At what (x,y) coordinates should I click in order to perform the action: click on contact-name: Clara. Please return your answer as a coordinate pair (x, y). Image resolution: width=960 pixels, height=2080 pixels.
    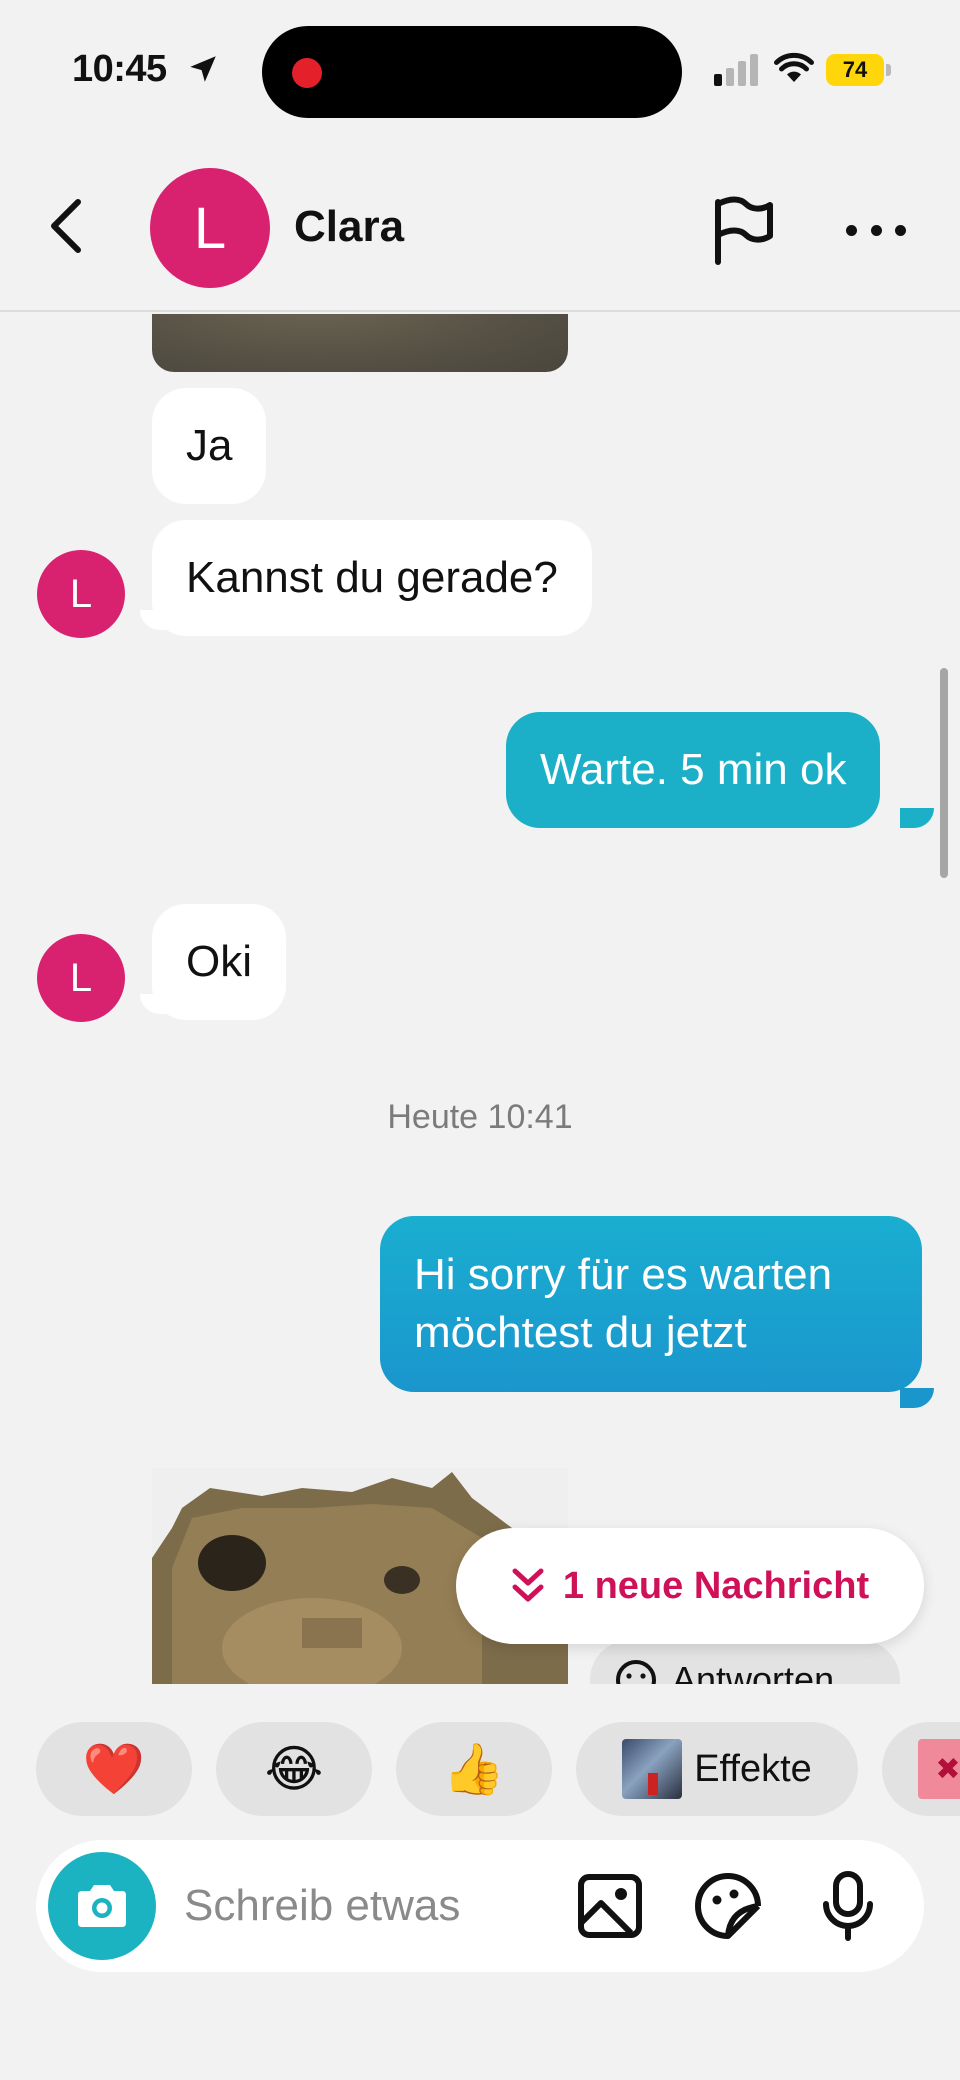
    Looking at the image, I should click on (349, 227).